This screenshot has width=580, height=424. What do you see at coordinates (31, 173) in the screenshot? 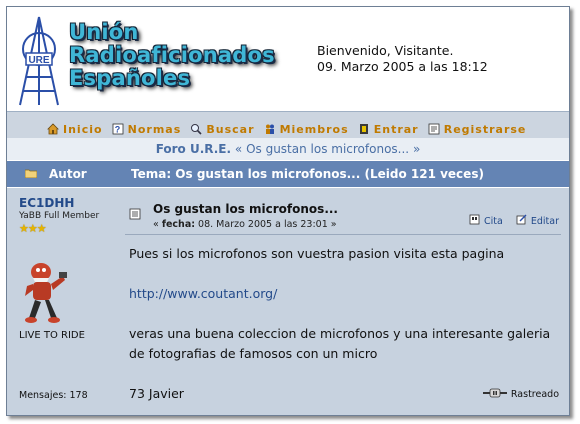
I see `folder-icon` at bounding box center [31, 173].